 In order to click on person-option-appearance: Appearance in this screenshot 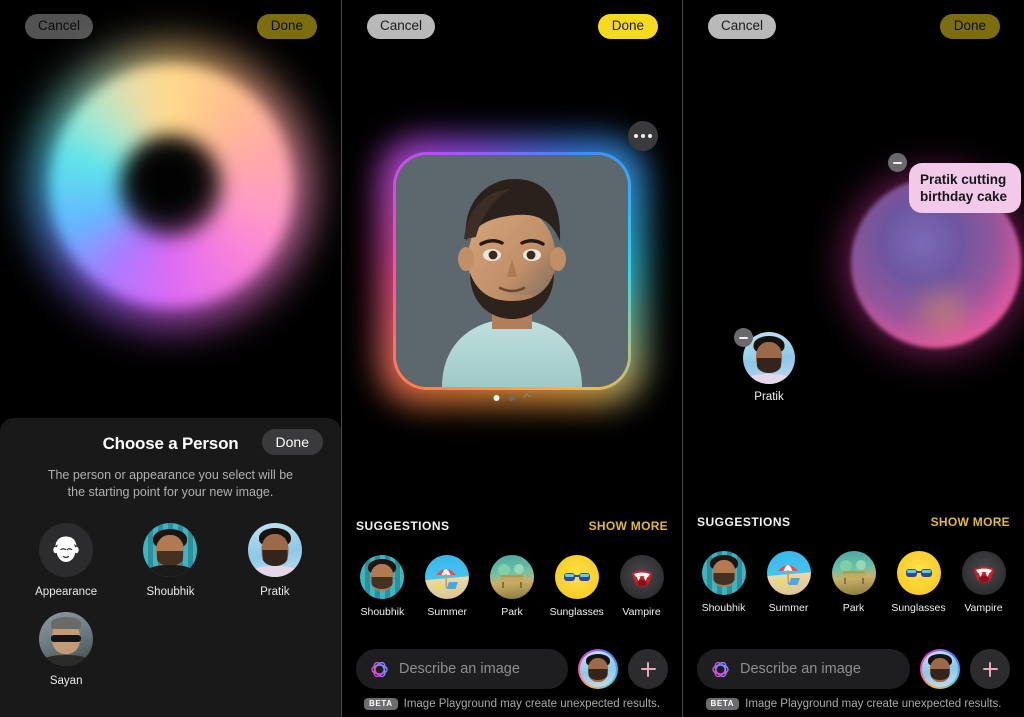, I will do `click(66, 560)`.